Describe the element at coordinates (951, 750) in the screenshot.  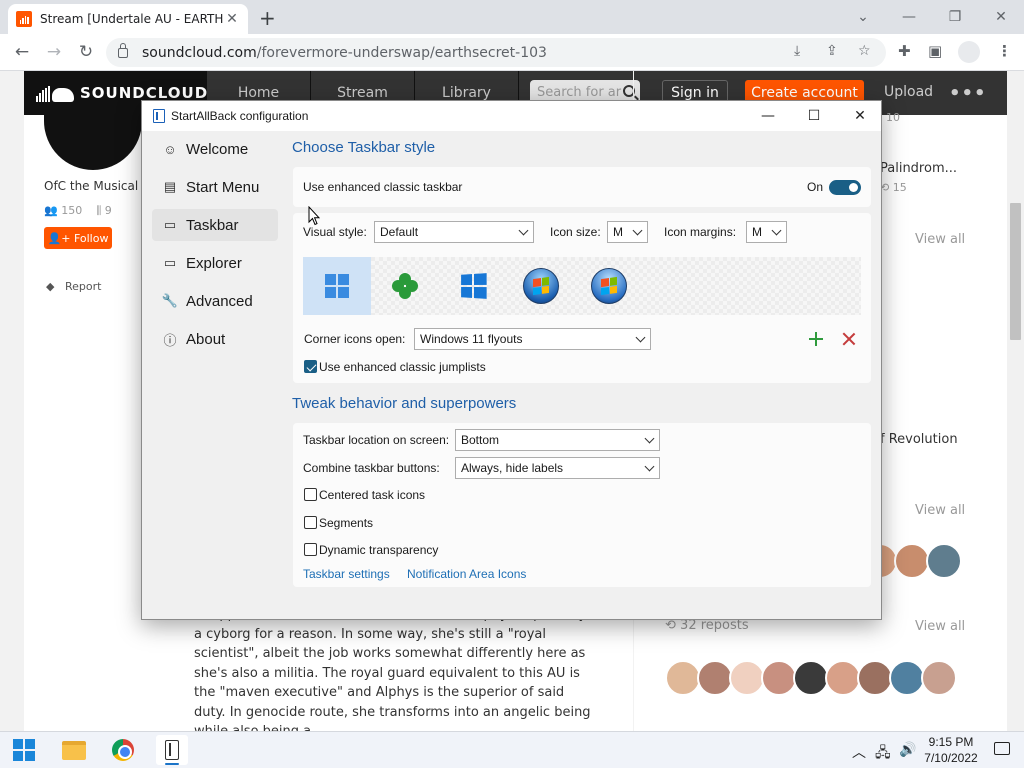
I see `taskbar-clock: 9:15 PM 7/10/2022` at that location.